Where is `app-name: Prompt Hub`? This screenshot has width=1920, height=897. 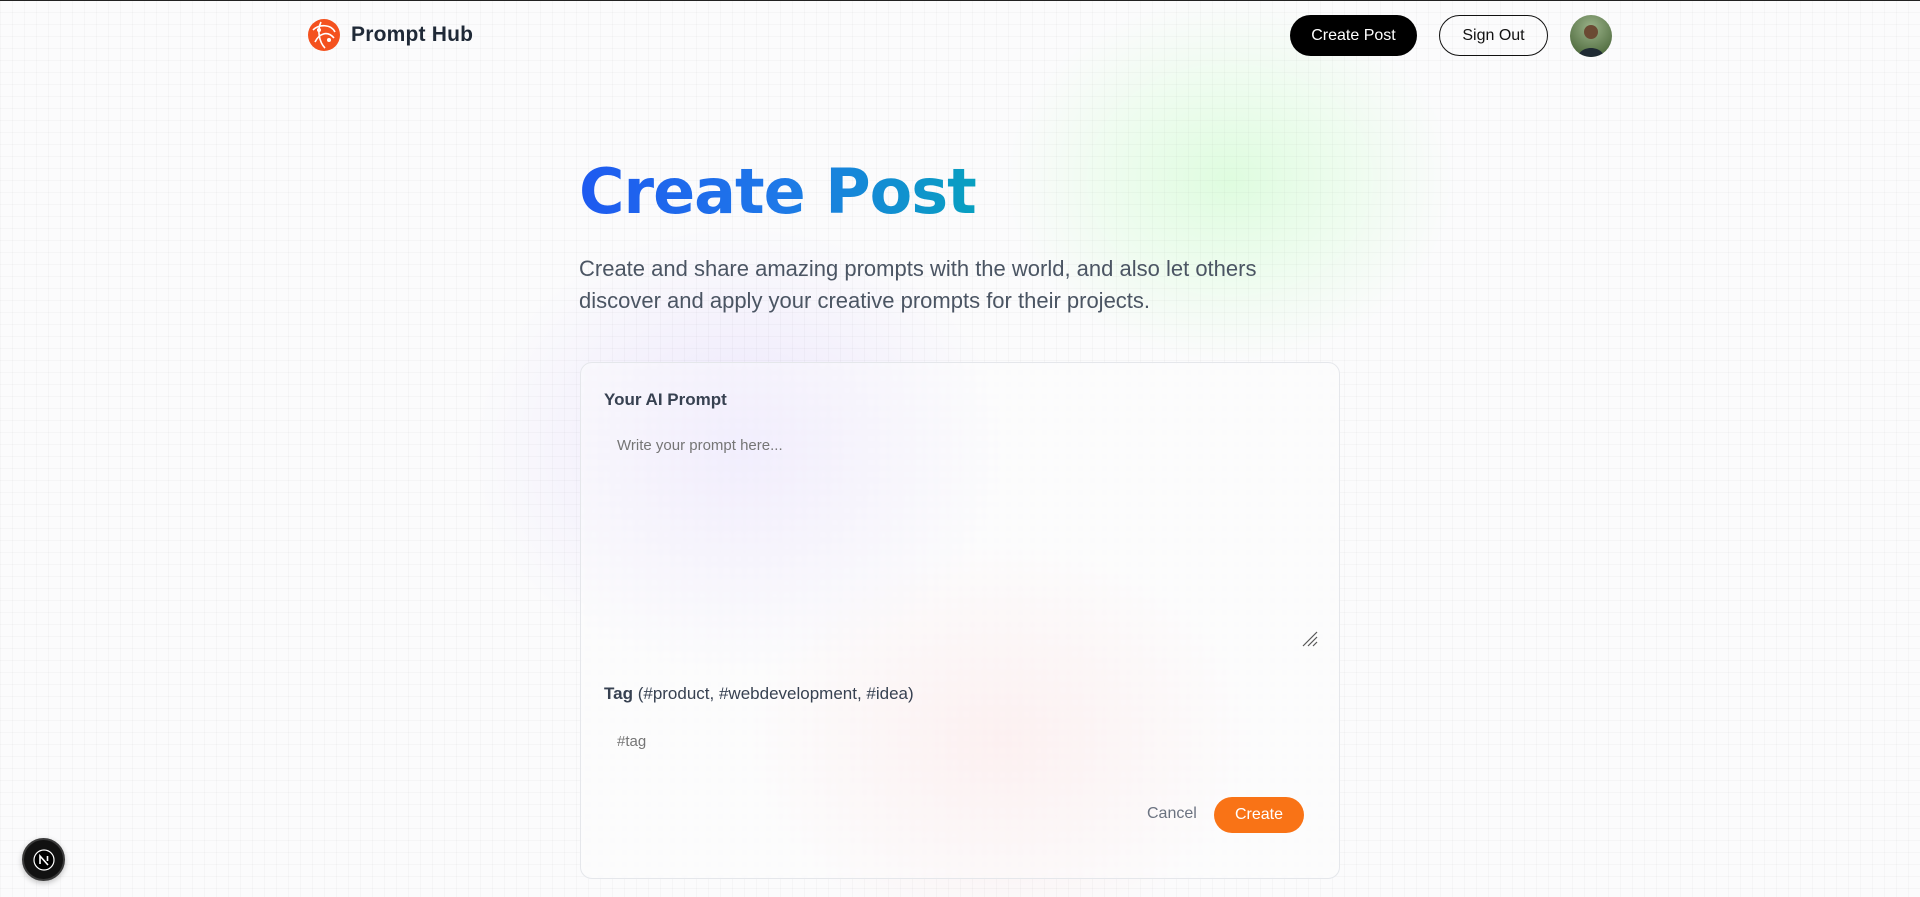
app-name: Prompt Hub is located at coordinates (412, 34).